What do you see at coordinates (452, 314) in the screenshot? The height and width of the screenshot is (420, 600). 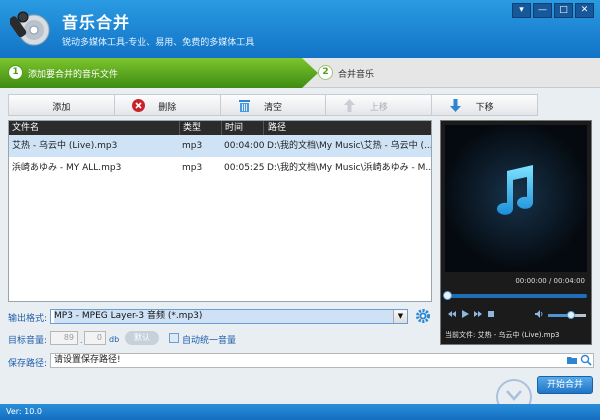 I see `rewind-icon` at bounding box center [452, 314].